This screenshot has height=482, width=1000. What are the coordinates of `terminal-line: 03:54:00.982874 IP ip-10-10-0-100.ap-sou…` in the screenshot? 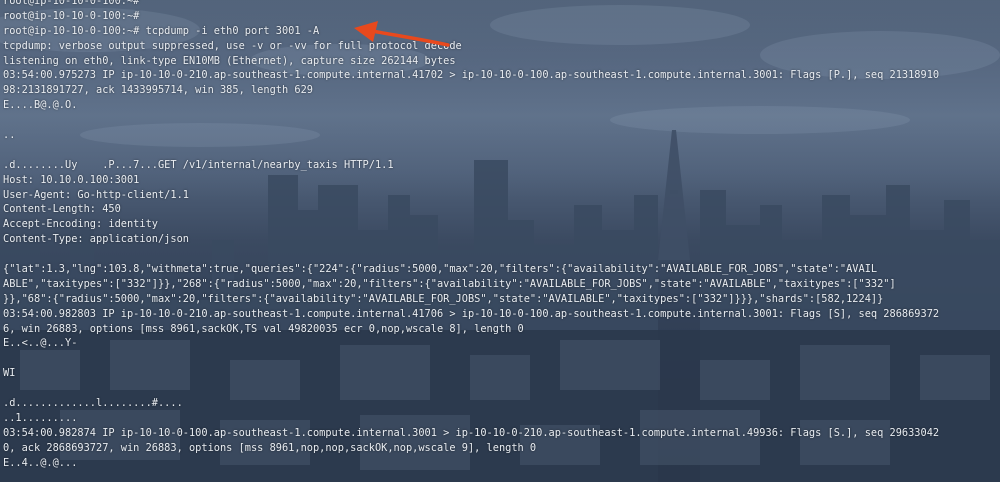 It's located at (471, 432).